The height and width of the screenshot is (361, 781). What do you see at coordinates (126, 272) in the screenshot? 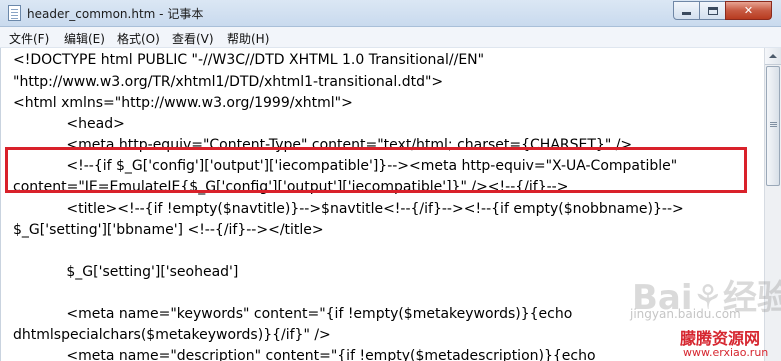
I see `code-line: $_G['setting']['seohead']` at bounding box center [126, 272].